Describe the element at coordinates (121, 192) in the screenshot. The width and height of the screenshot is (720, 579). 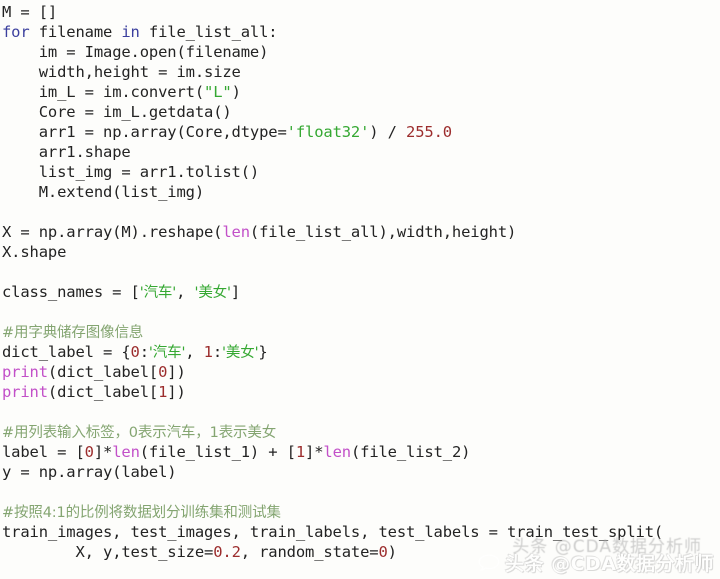
I see `code-token-plain: M.extend(list_img)` at that location.